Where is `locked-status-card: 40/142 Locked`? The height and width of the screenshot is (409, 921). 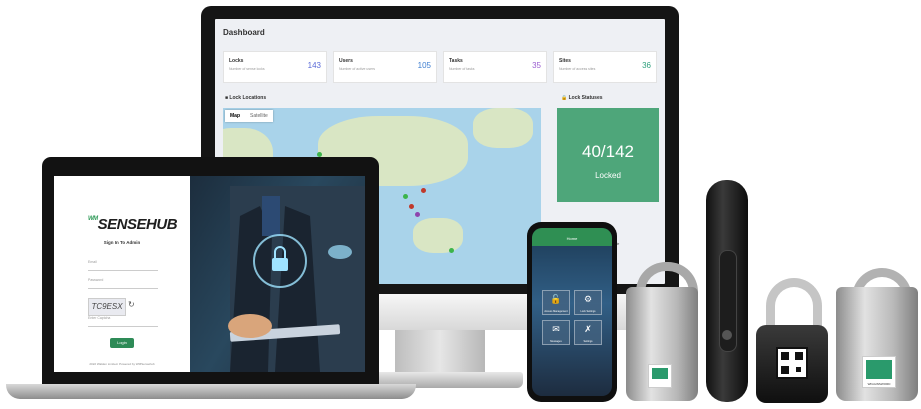 locked-status-card: 40/142 Locked is located at coordinates (608, 155).